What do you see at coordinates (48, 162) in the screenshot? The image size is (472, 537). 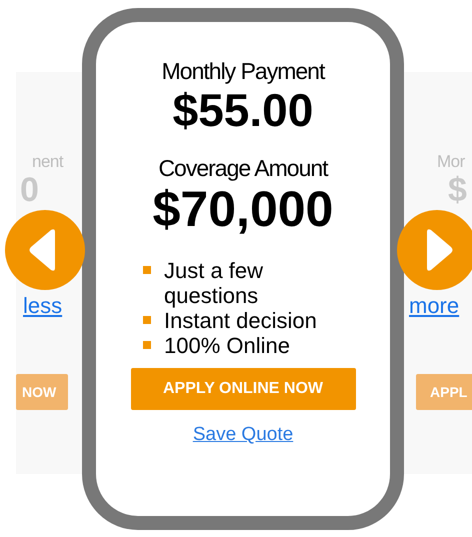 I see `payment-label: nent` at bounding box center [48, 162].